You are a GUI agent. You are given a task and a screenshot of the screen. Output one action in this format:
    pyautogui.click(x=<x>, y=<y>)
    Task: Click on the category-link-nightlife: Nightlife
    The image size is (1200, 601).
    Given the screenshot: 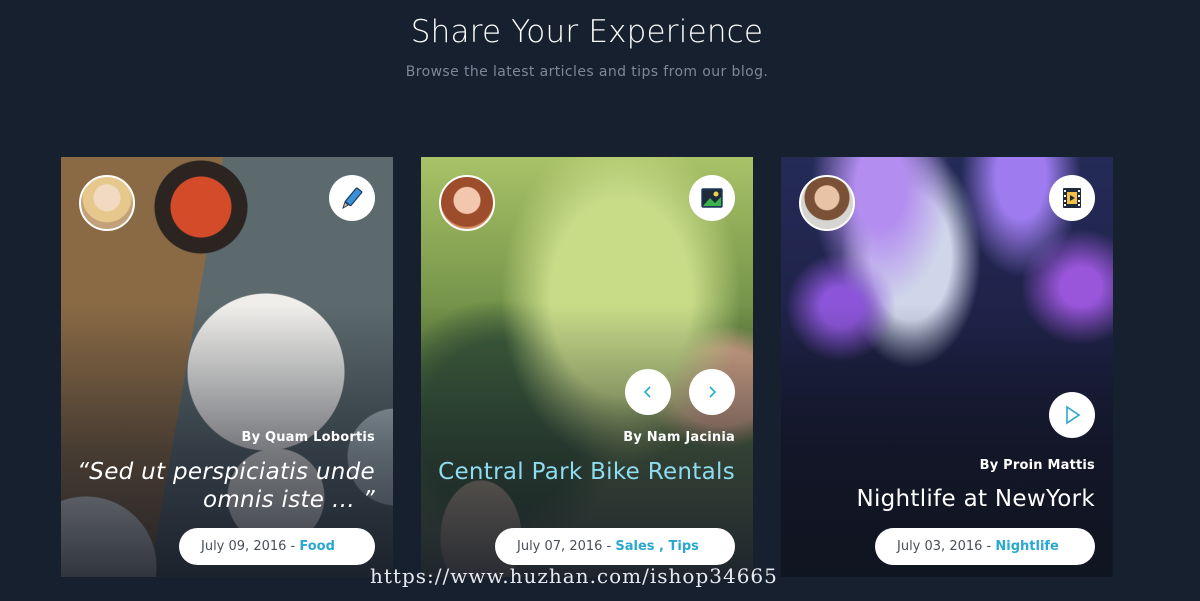 What is the action you would take?
    pyautogui.click(x=1027, y=546)
    